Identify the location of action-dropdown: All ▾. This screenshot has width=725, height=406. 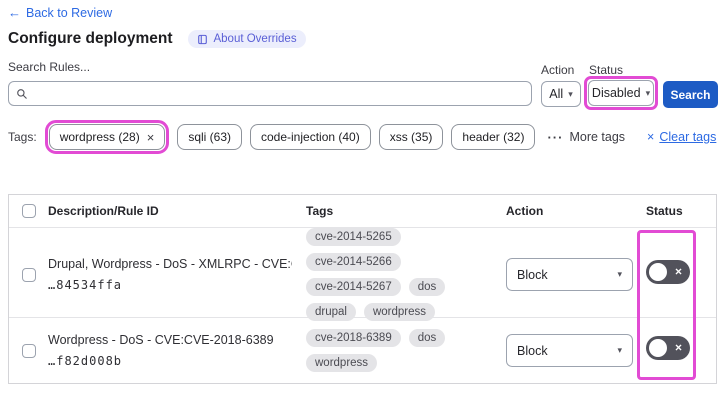
(561, 94).